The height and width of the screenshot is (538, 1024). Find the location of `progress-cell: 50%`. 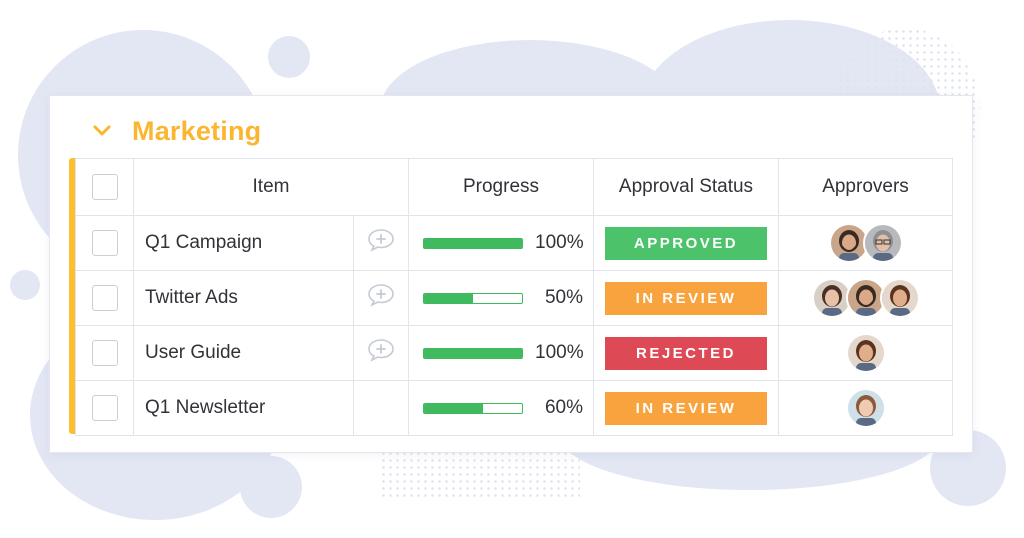

progress-cell: 50% is located at coordinates (501, 298).